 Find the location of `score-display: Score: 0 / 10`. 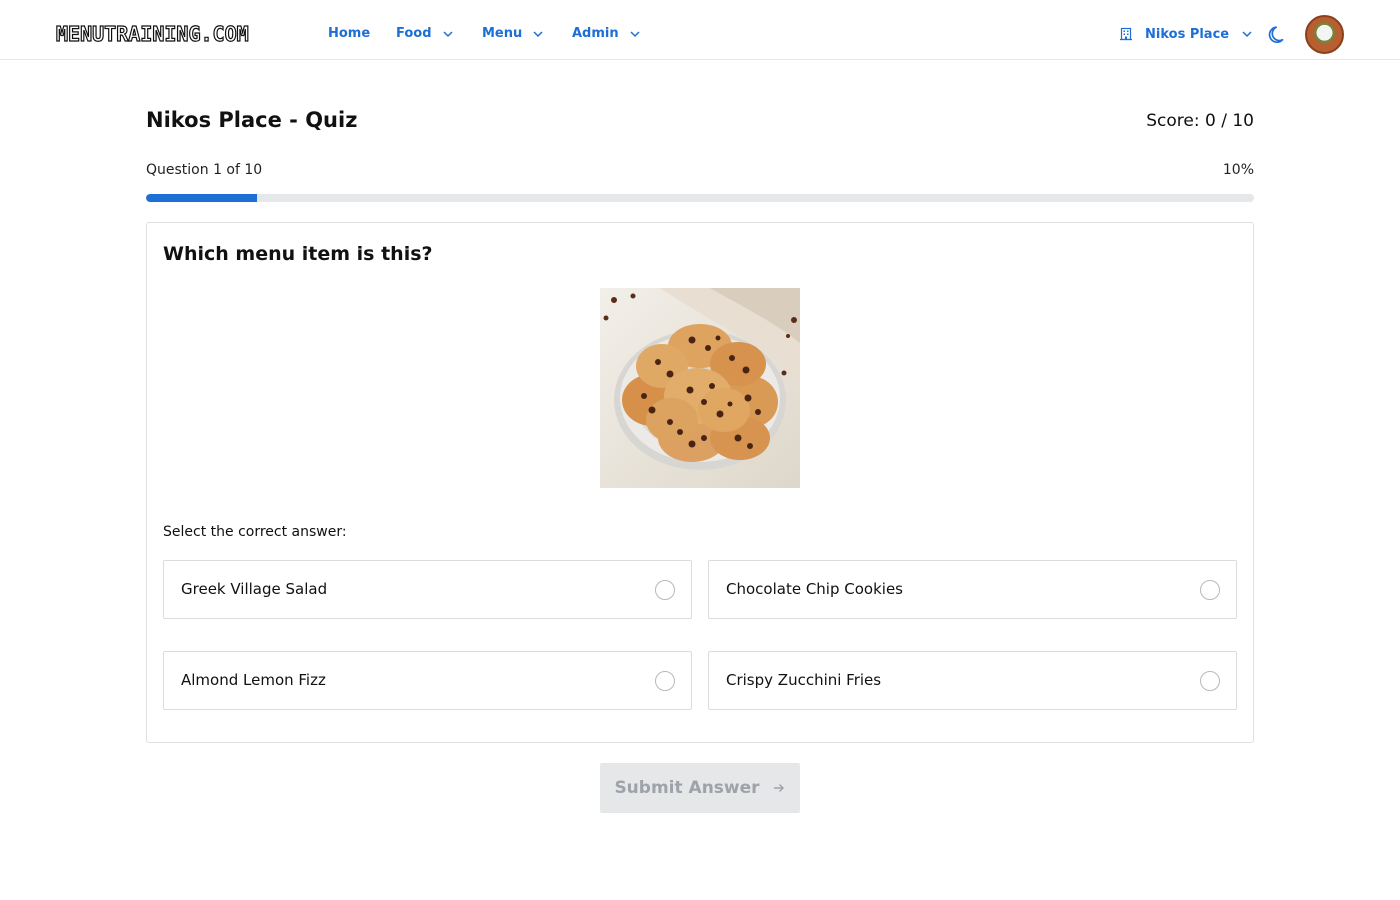

score-display: Score: 0 / 10 is located at coordinates (1200, 121).